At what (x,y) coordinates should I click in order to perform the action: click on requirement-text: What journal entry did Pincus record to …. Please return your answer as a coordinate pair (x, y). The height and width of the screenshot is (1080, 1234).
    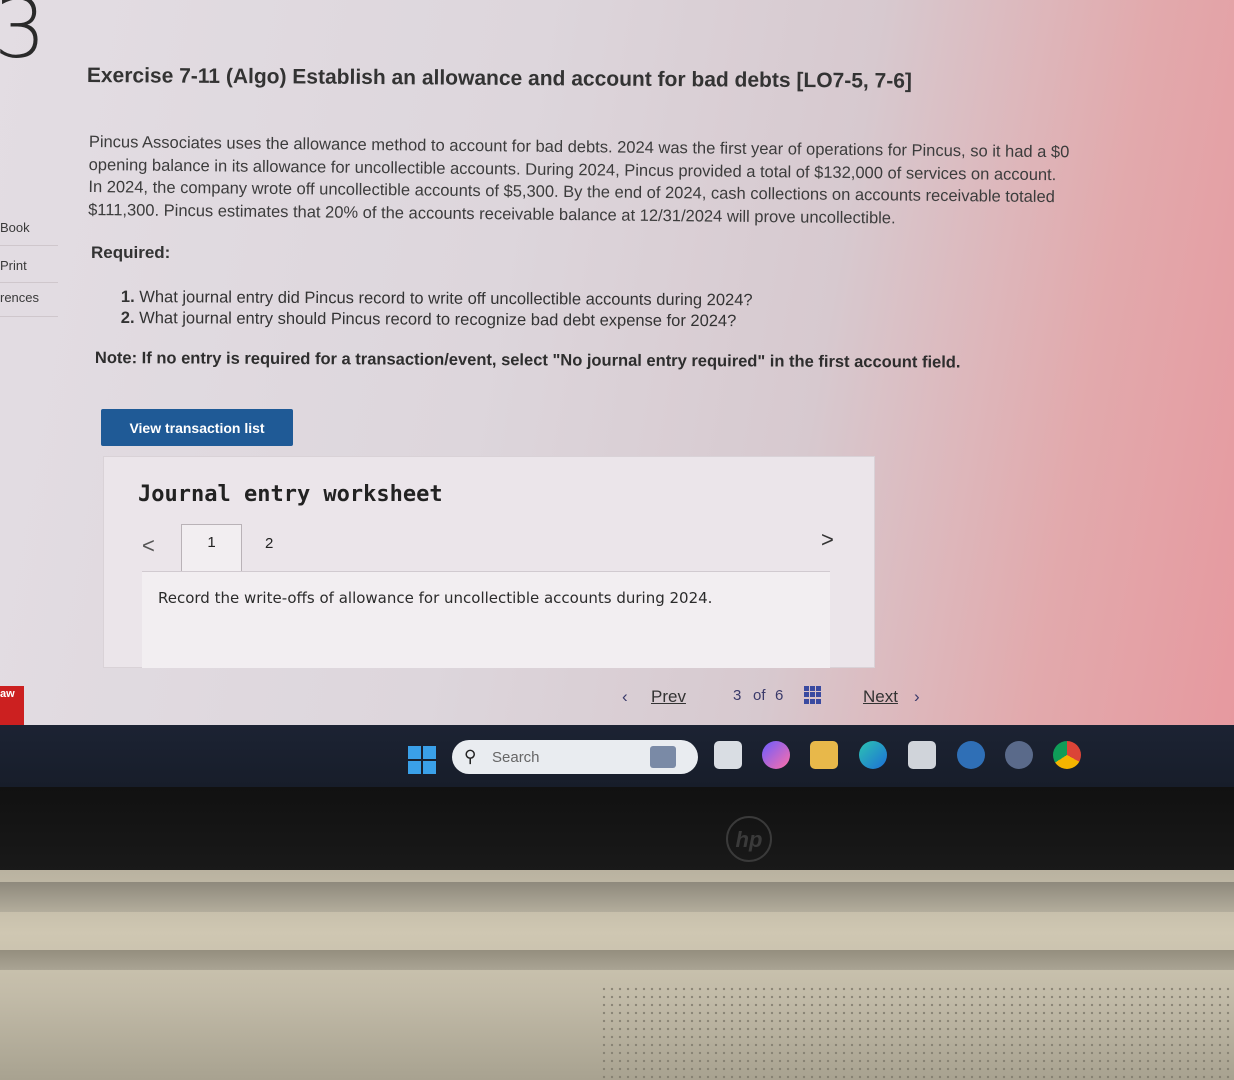
    Looking at the image, I should click on (446, 299).